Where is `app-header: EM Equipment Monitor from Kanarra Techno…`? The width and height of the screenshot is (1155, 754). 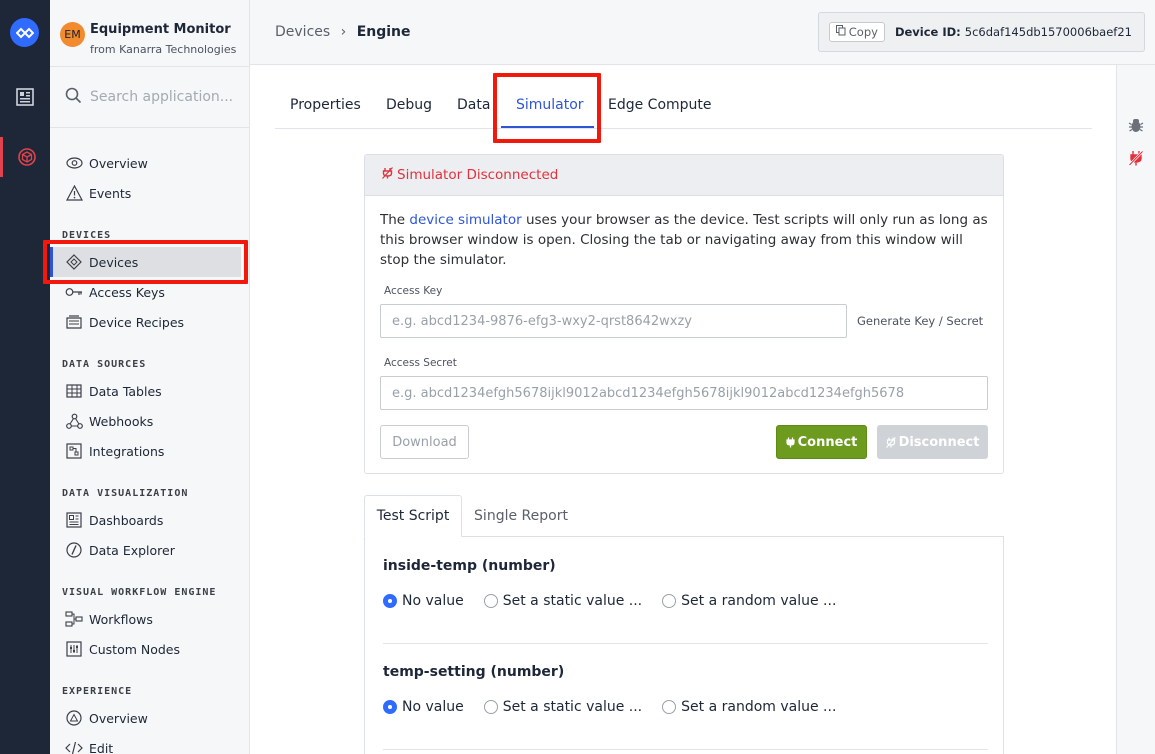
app-header: EM Equipment Monitor from Kanarra Techno… is located at coordinates (154, 40).